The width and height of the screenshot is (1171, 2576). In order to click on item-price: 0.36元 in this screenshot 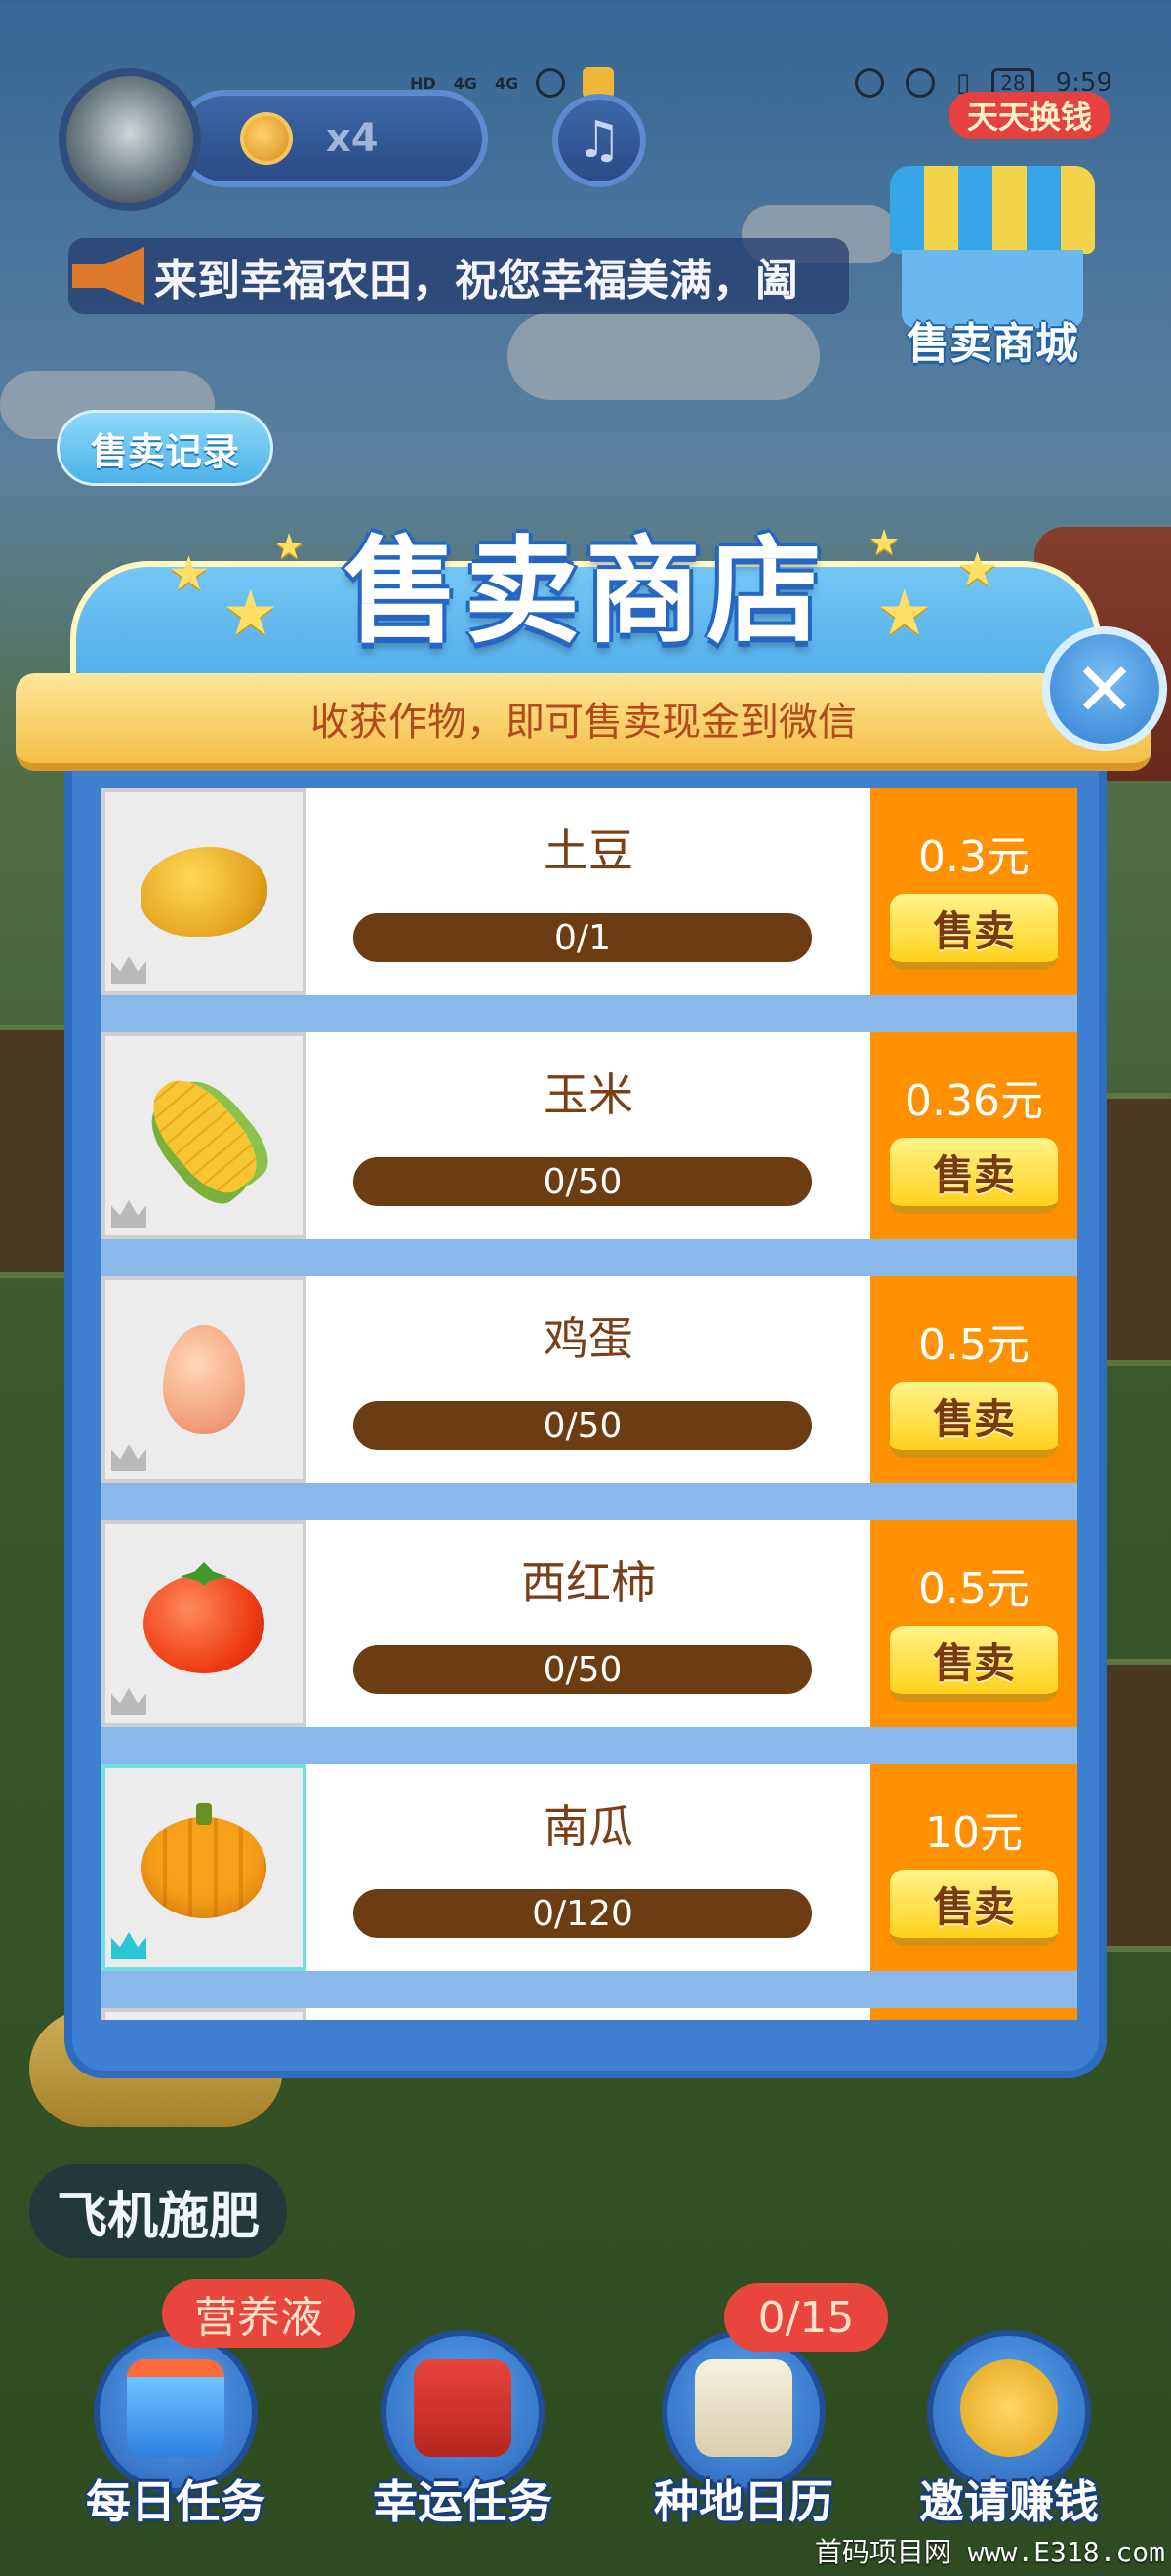, I will do `click(974, 1101)`.